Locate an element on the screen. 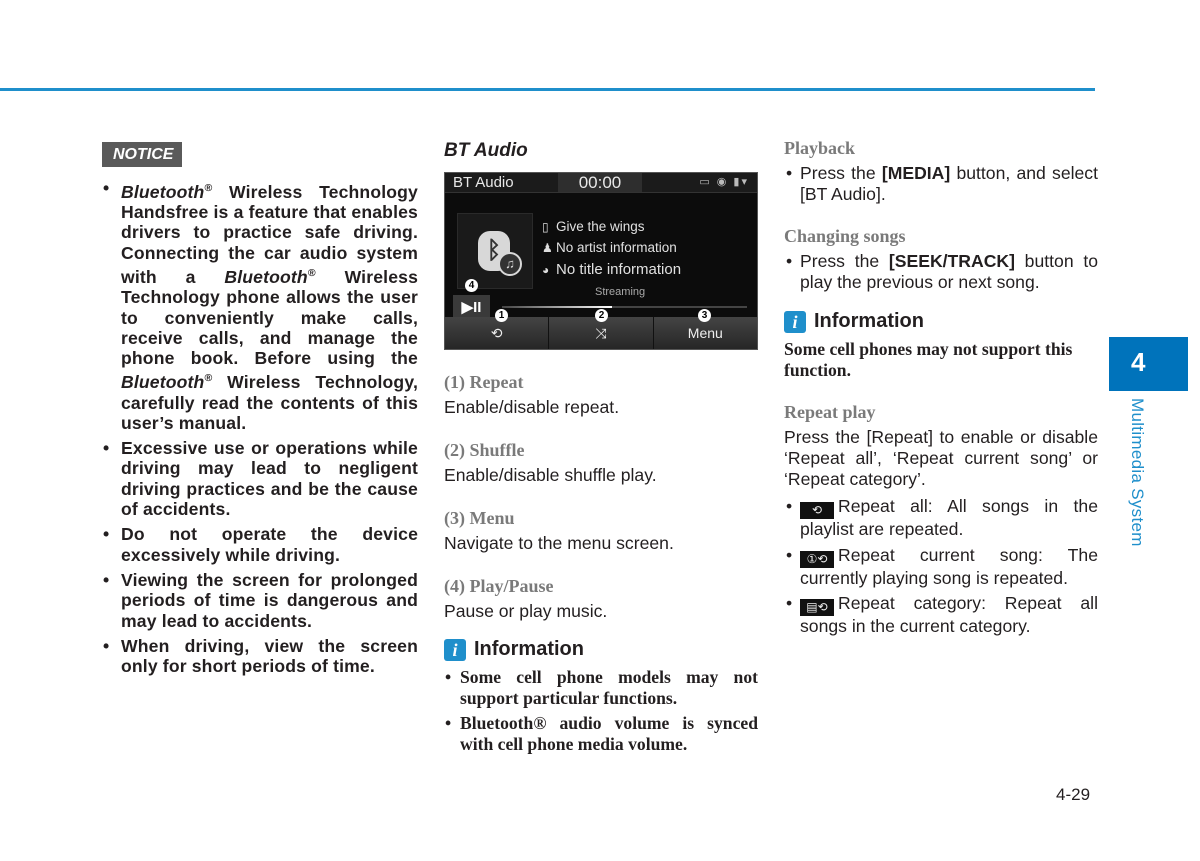 The image size is (1200, 861). streaming-label: Streaming is located at coordinates (620, 292).